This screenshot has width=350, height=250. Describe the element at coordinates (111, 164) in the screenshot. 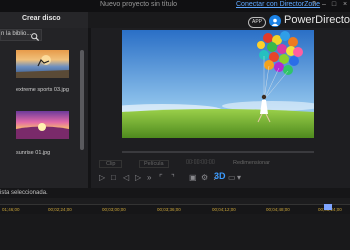

I see `clip-mode-button: Clip` at that location.